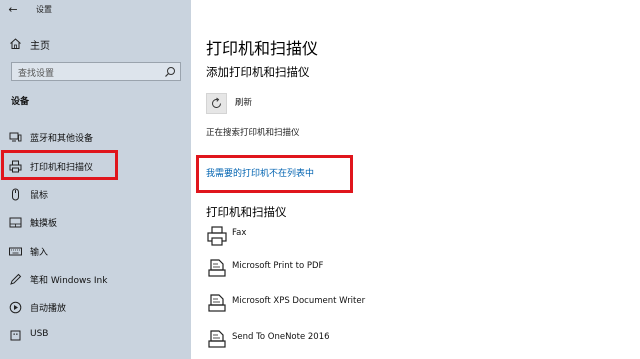 The image size is (640, 359). What do you see at coordinates (15, 166) in the screenshot?
I see `printer-icon` at bounding box center [15, 166].